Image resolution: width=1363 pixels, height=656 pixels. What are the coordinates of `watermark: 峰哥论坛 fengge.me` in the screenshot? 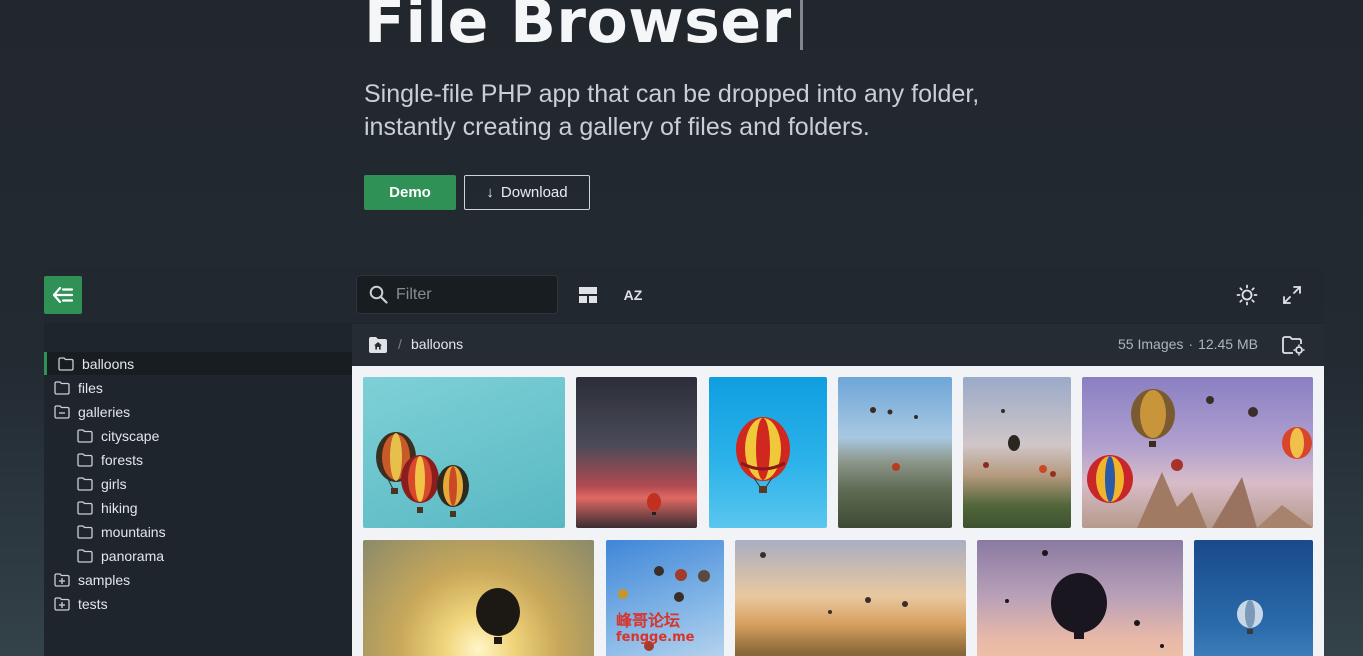 It's located at (655, 628).